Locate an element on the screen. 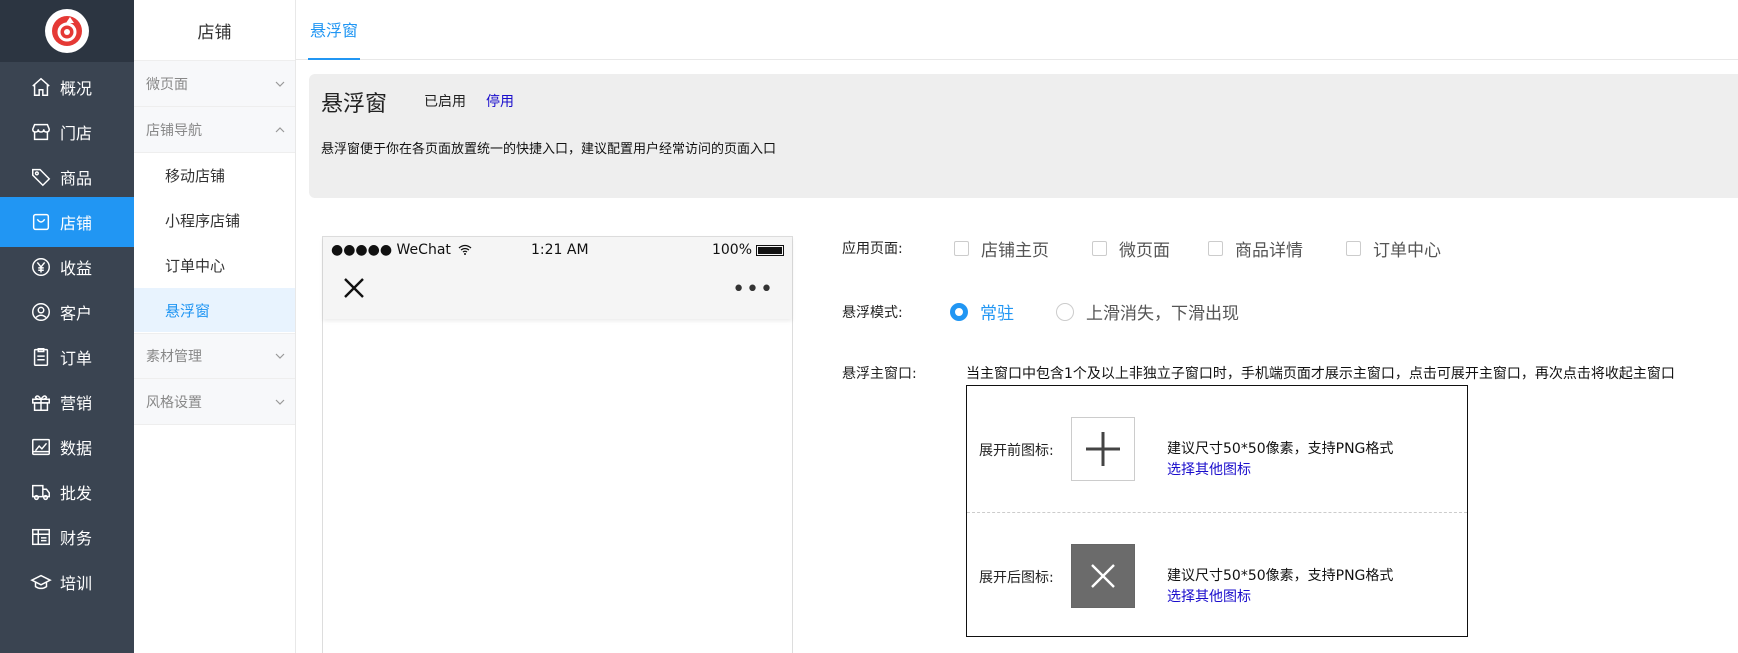 The image size is (1738, 653). checkbox-label: 微页面 is located at coordinates (1144, 251).